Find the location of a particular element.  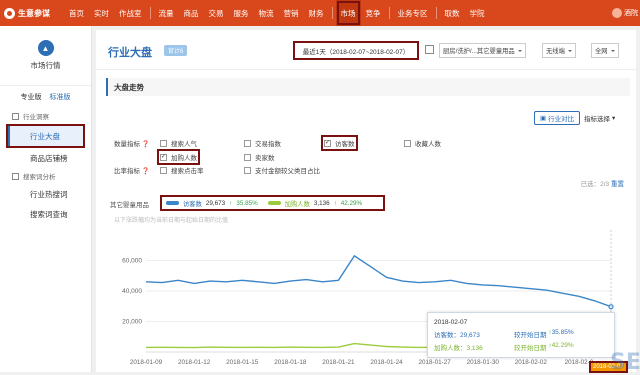

chevron-down-icon: ▾ is located at coordinates (614, 118).